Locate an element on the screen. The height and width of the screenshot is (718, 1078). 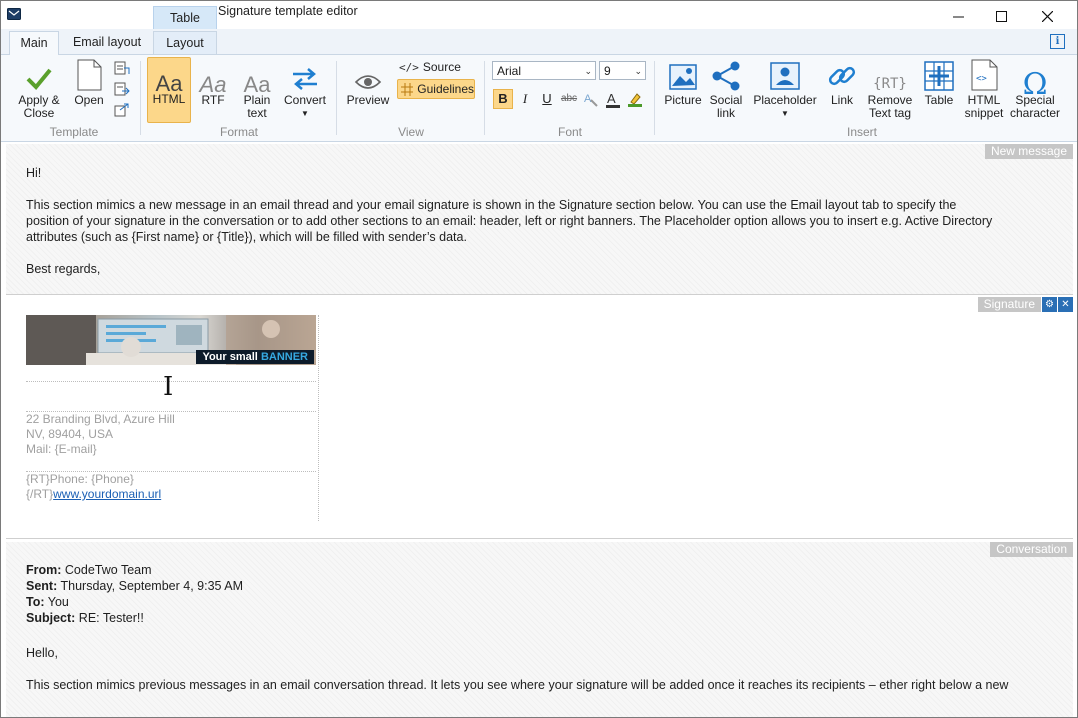
rt-close-tag: {/RT} is located at coordinates (40, 494).